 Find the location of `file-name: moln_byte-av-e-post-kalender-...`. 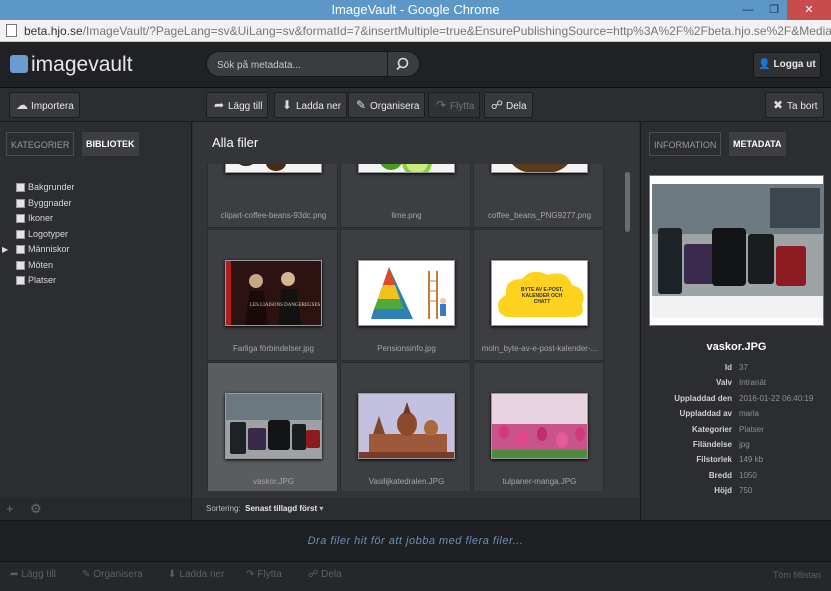

file-name: moln_byte-av-e-post-kalender-... is located at coordinates (539, 348).